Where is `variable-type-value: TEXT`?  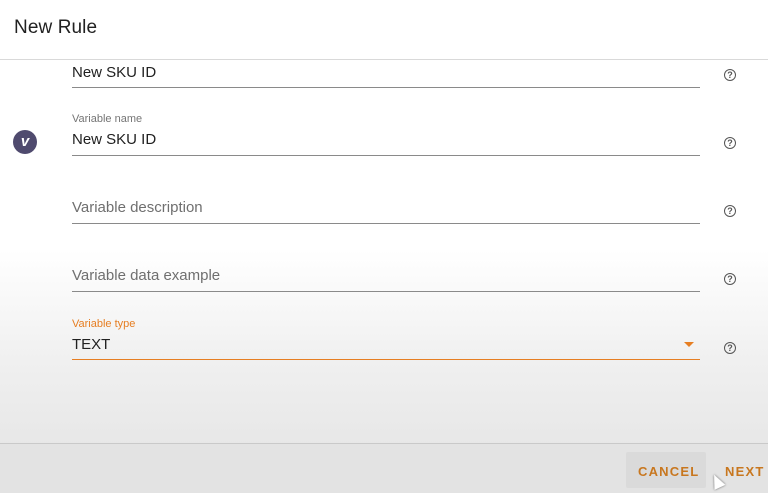
variable-type-value: TEXT is located at coordinates (91, 344).